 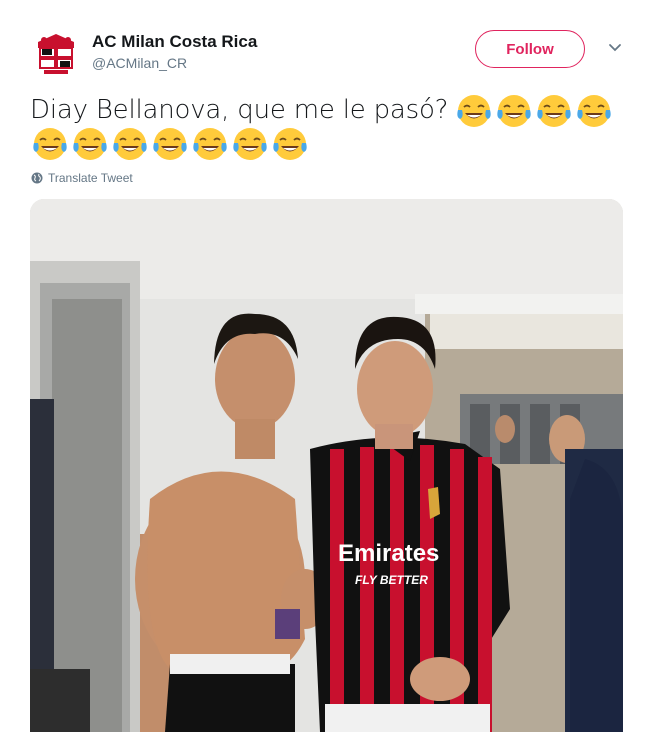 What do you see at coordinates (239, 110) in the screenshot?
I see `tweet-text-body: Diay Bellanova, que me le pasó?` at bounding box center [239, 110].